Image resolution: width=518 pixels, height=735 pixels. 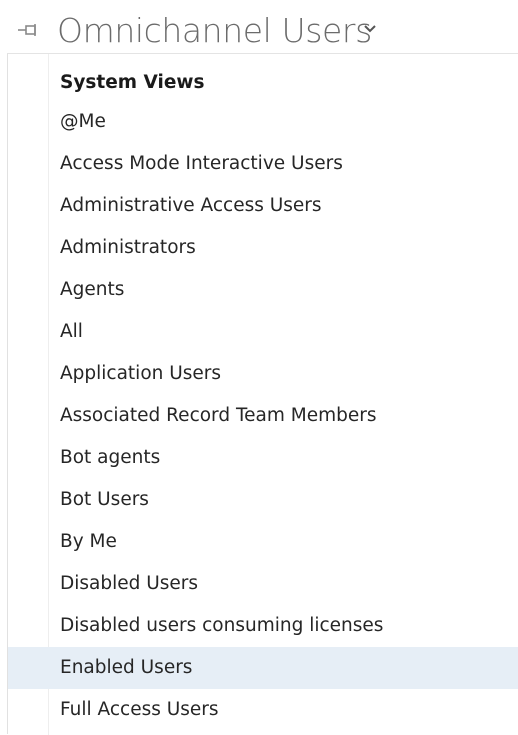 I want to click on view-item-bot-users: Bot Users, so click(x=263, y=500).